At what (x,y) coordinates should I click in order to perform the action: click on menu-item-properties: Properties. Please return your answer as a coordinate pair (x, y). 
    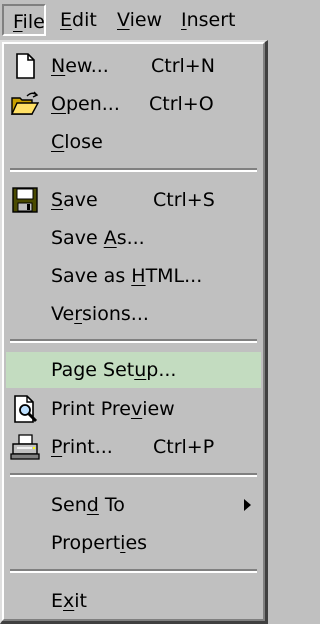
    Looking at the image, I should click on (133, 543).